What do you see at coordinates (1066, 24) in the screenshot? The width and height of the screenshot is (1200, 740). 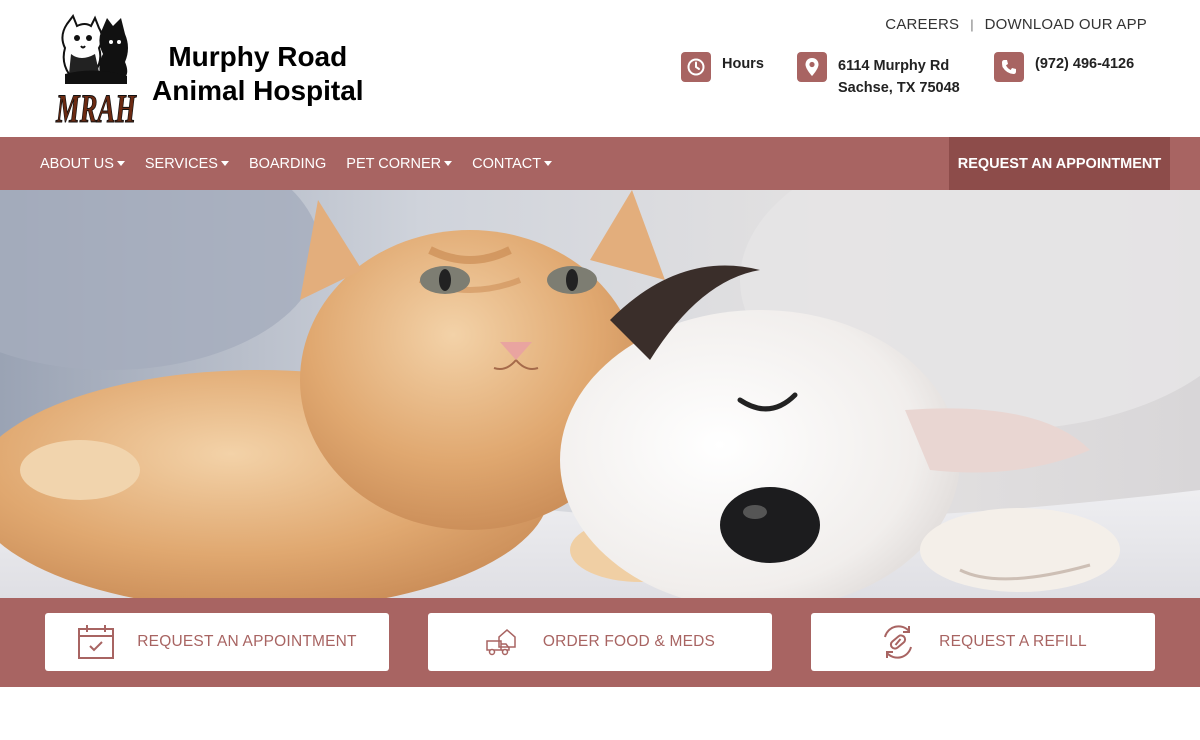 I see `download-app-link: DOWNLOAD OUR APP` at bounding box center [1066, 24].